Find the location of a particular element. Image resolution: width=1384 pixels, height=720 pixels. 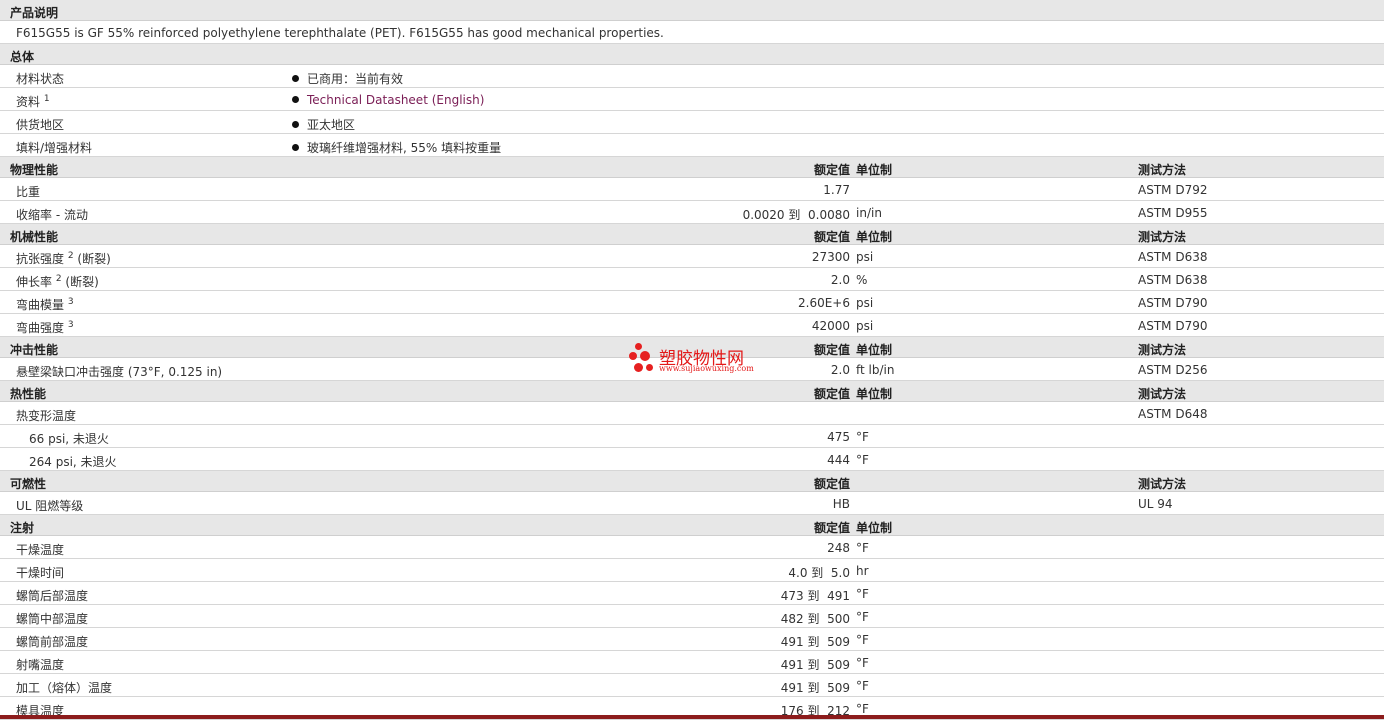

property-label: 抗张强度 2 (断裂) is located at coordinates (63, 259).